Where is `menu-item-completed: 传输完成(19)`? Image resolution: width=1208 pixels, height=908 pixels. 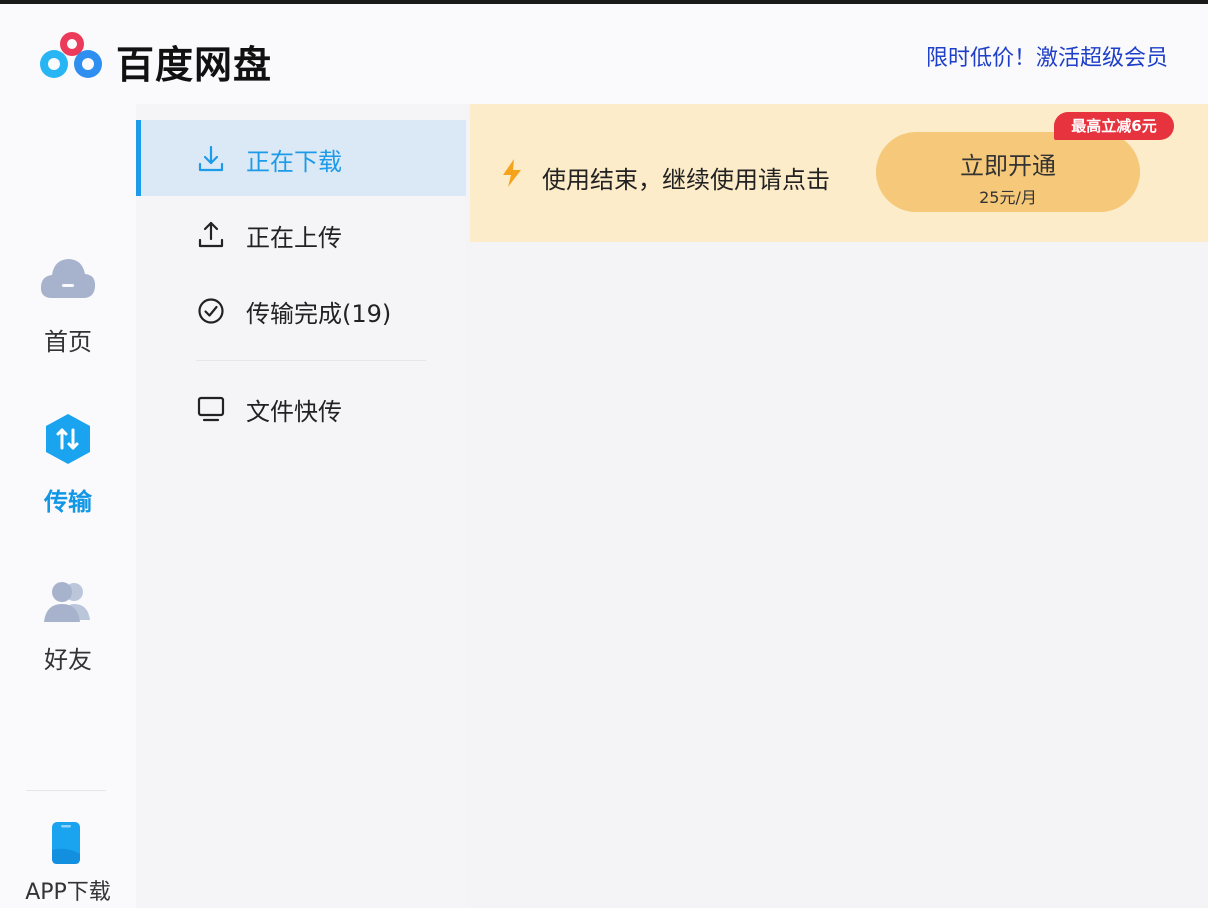 menu-item-completed: 传输完成(19) is located at coordinates (301, 310).